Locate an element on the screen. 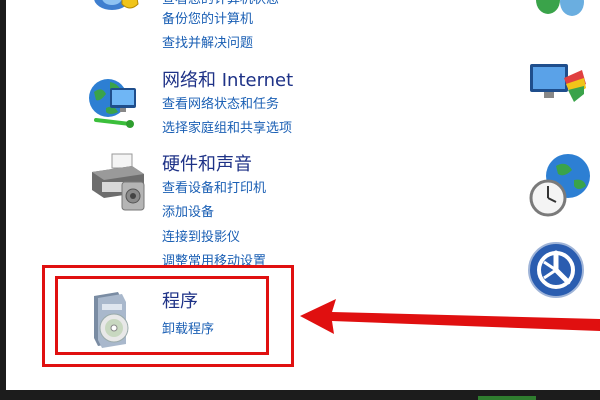  category-title-hardware-sound: 硬件和声音 is located at coordinates (207, 165).